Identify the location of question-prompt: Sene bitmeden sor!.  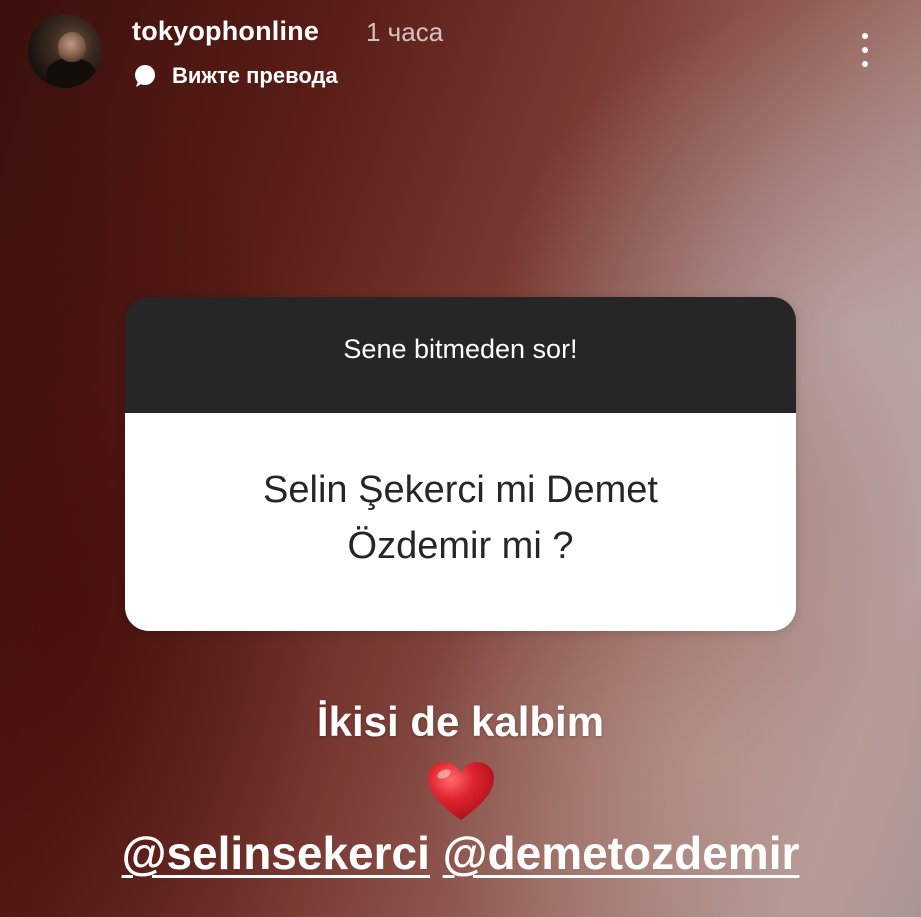
(460, 348).